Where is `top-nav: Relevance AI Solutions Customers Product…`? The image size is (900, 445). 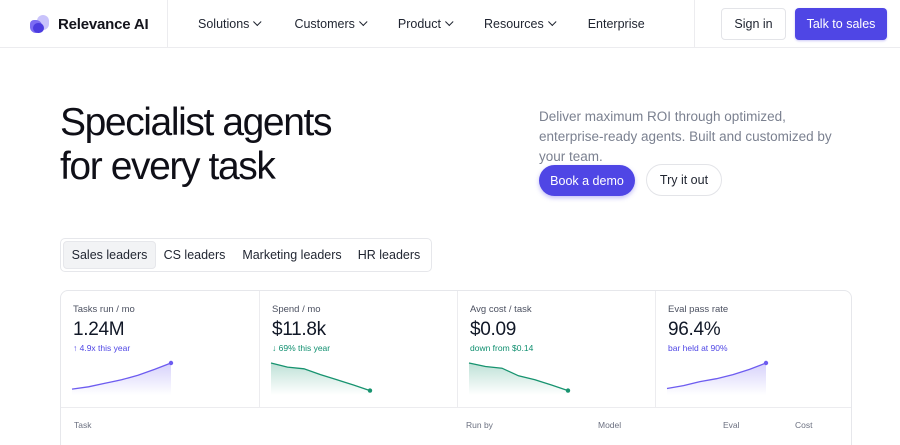 top-nav: Relevance AI Solutions Customers Product… is located at coordinates (450, 24).